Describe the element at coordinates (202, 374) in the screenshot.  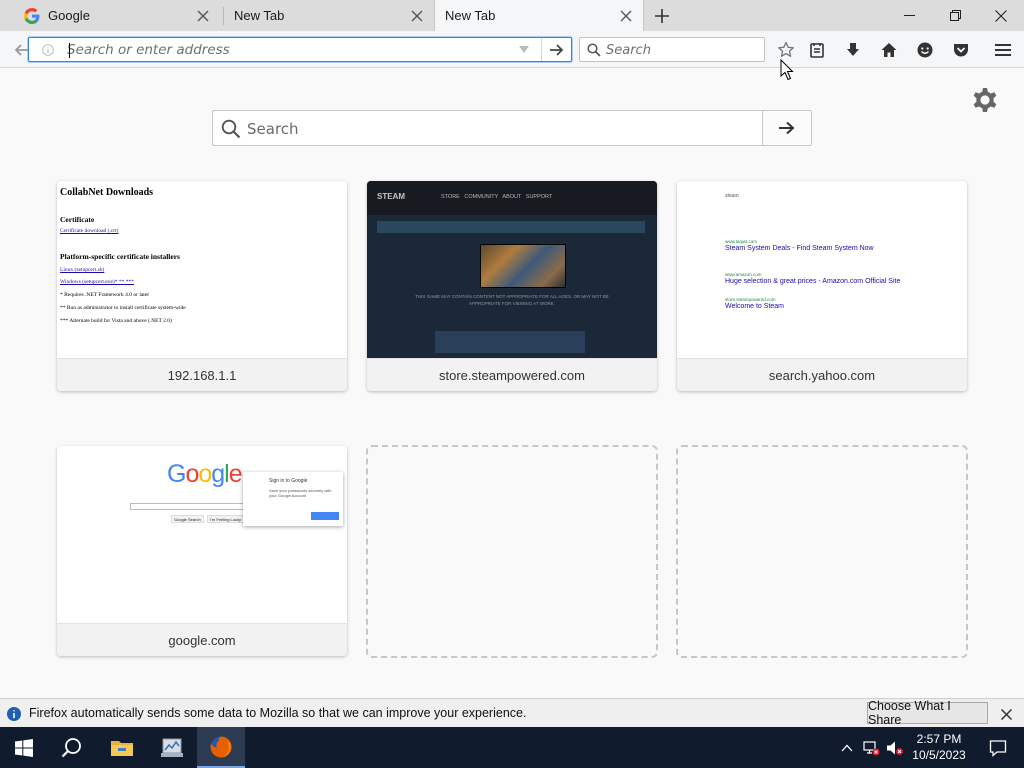
I see `tile-label: 192.168.1.1` at that location.